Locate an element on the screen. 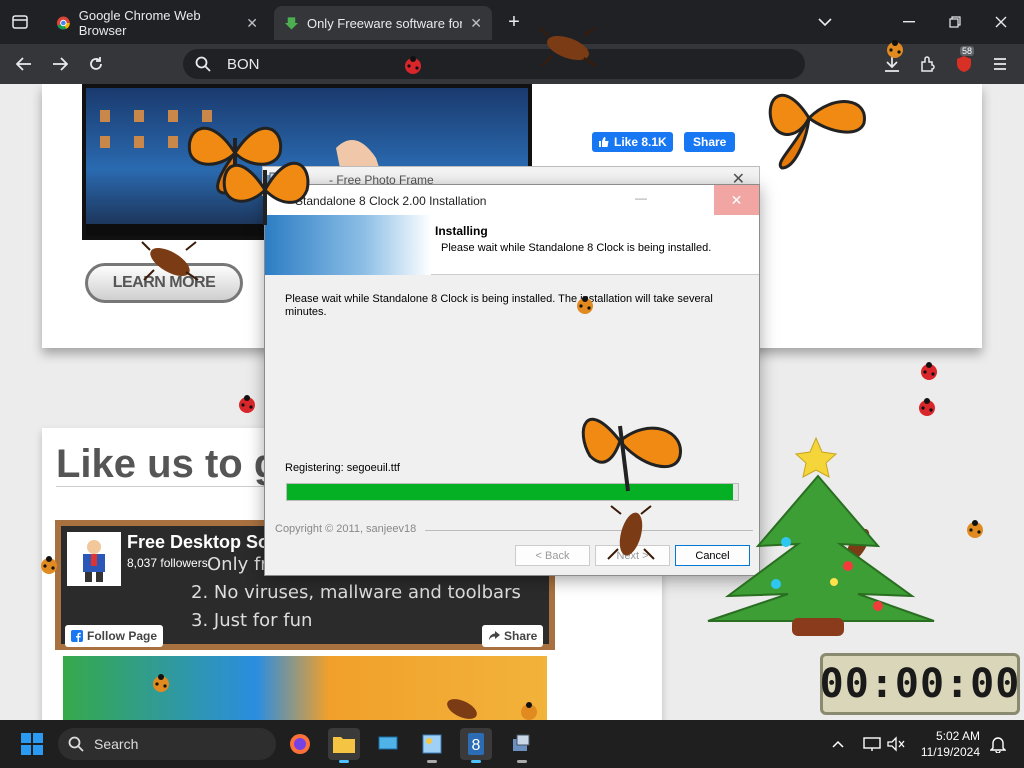 The height and width of the screenshot is (768, 1024). firefox-icon is located at coordinates (300, 744).